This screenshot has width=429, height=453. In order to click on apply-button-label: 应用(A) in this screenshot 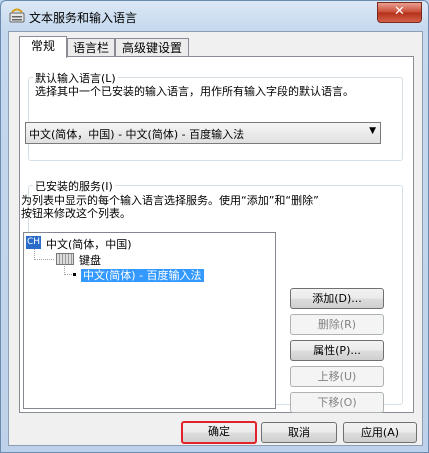, I will do `click(380, 432)`.